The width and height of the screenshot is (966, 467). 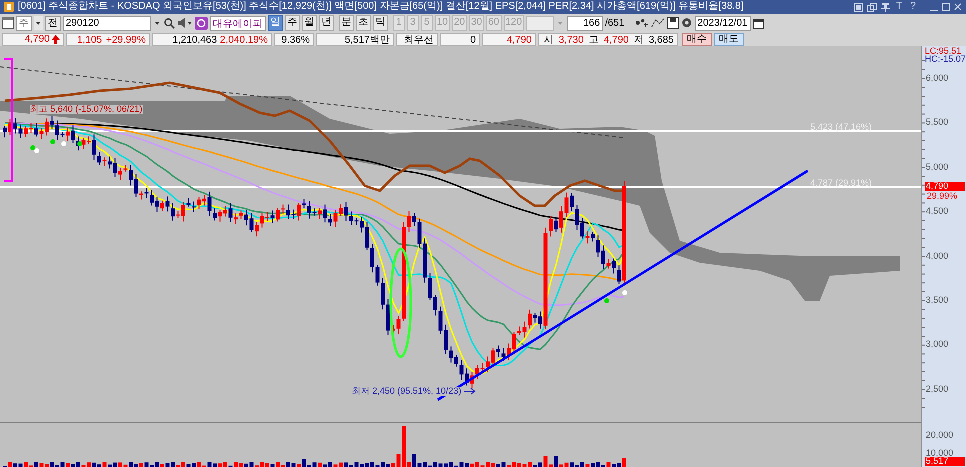 What do you see at coordinates (238, 23) in the screenshot?
I see `stock-name: 대유에이피` at bounding box center [238, 23].